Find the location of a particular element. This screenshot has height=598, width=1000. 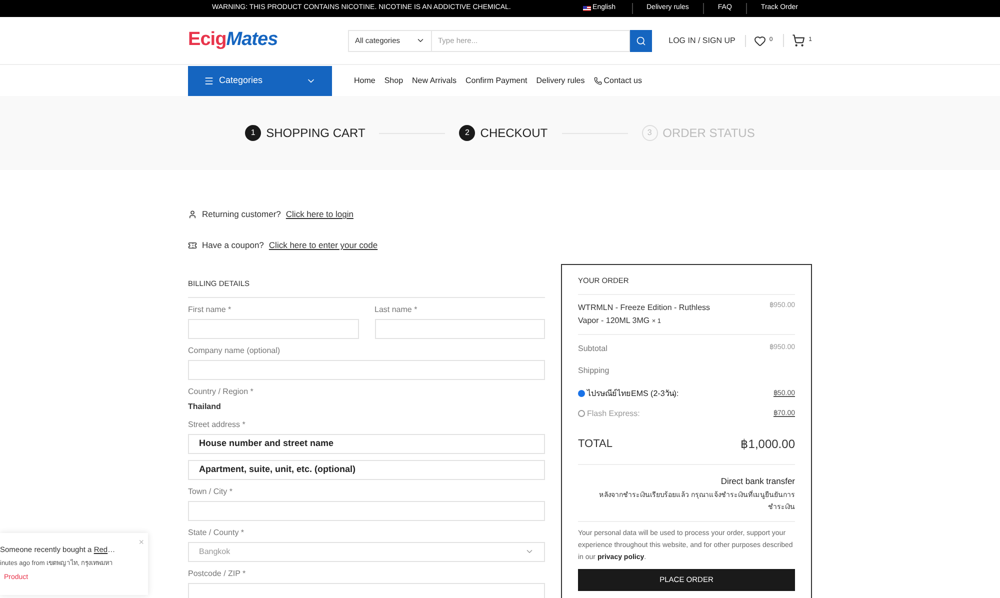

field-label: State / County * is located at coordinates (217, 532).